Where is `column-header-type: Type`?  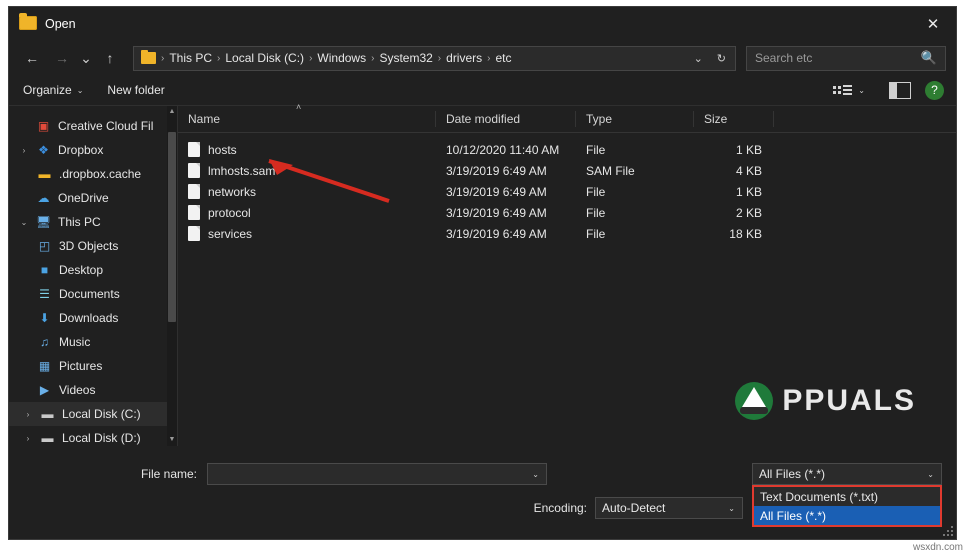 column-header-type: Type is located at coordinates (635, 119).